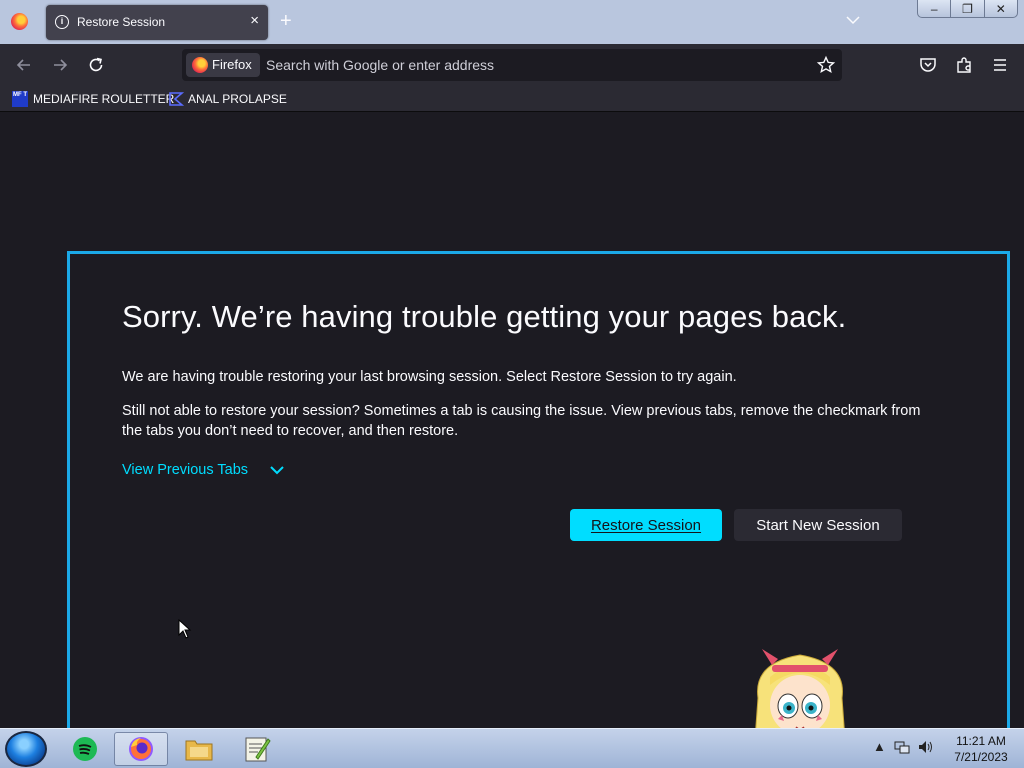  Describe the element at coordinates (512, 99) in the screenshot. I see `bookmarks-toolbar: MF T MEDIAFIRE ROULETTER ANAL PROLAPSE` at that location.